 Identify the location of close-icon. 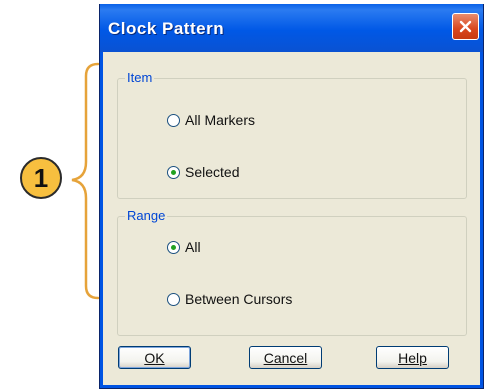
(465, 26).